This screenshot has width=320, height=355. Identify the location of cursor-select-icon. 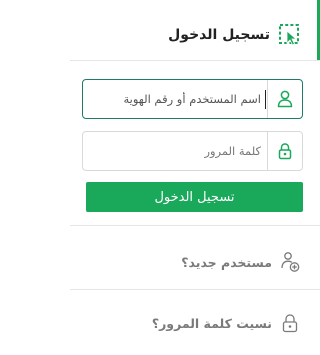
(289, 35).